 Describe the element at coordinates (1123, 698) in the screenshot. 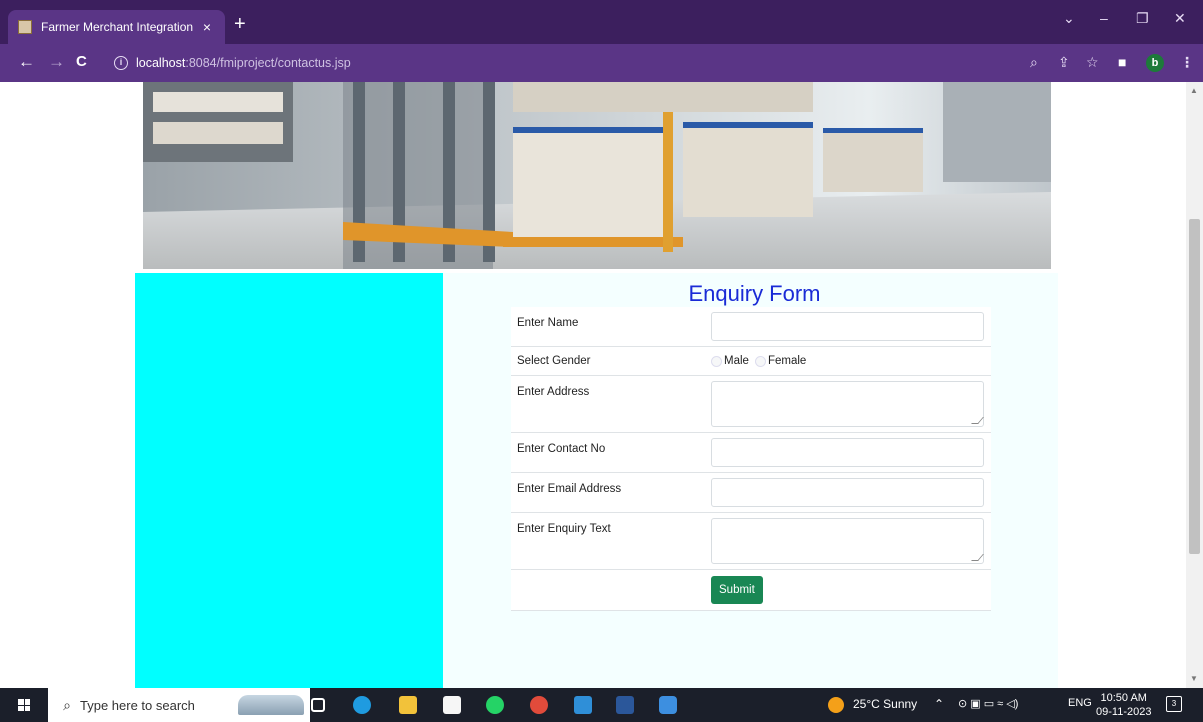

I see `clock-time: 10:50 AM` at that location.